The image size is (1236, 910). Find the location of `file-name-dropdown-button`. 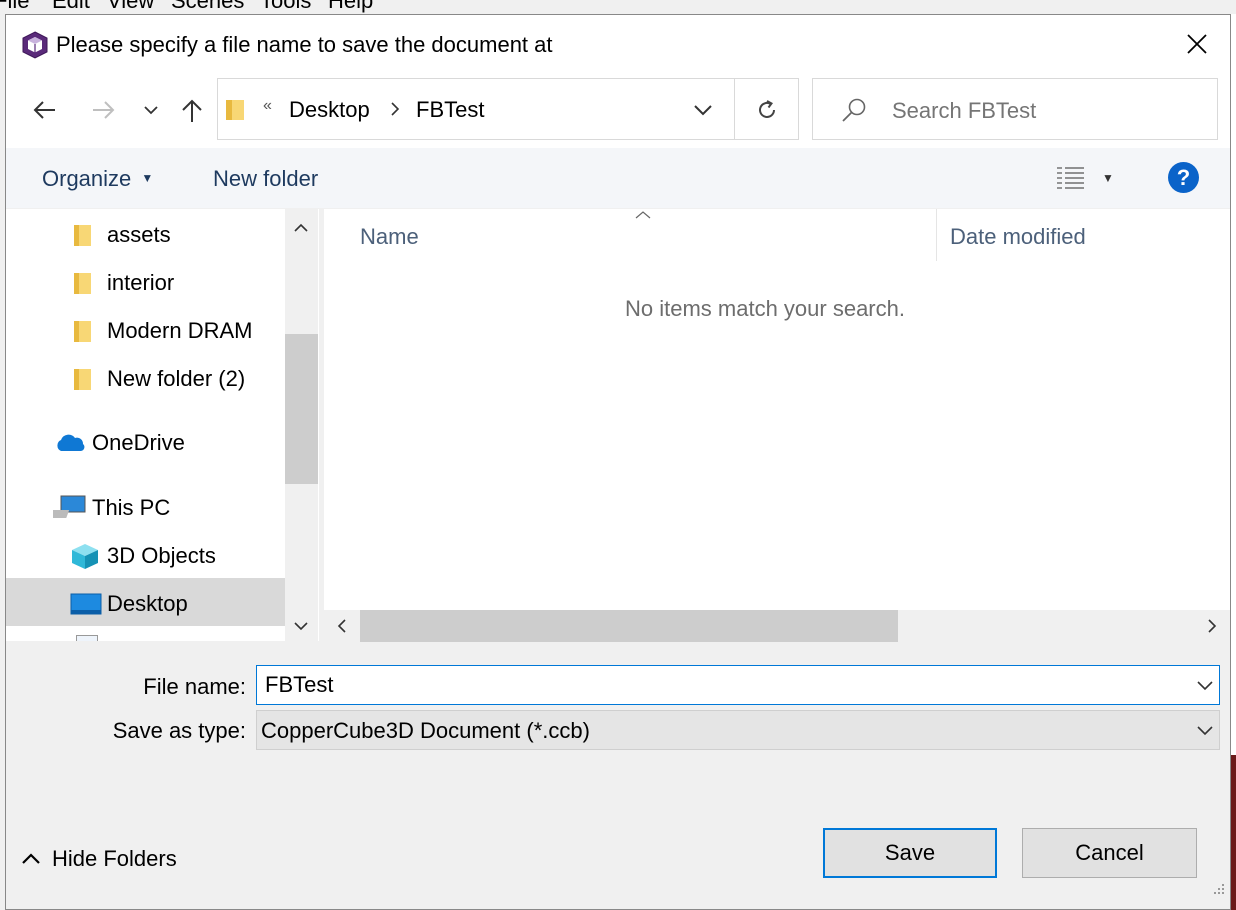

file-name-dropdown-button is located at coordinates (1205, 687).